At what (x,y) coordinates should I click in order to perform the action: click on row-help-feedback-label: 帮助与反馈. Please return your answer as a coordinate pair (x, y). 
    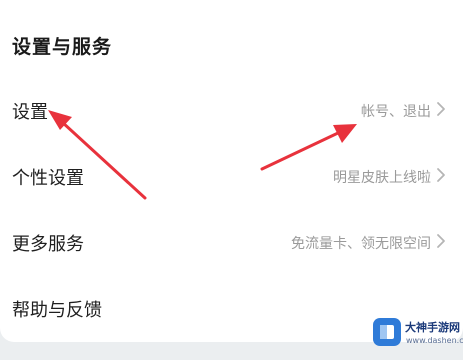
    Looking at the image, I should click on (57, 310).